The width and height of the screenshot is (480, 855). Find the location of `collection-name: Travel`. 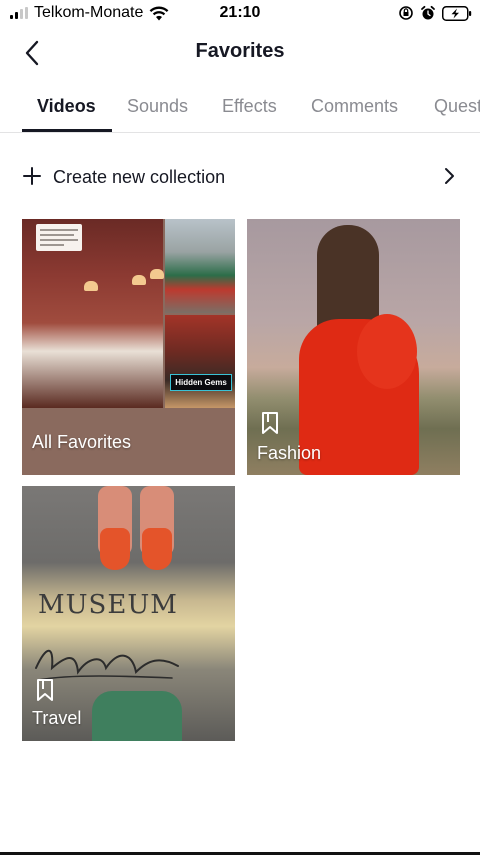

collection-name: Travel is located at coordinates (57, 718).